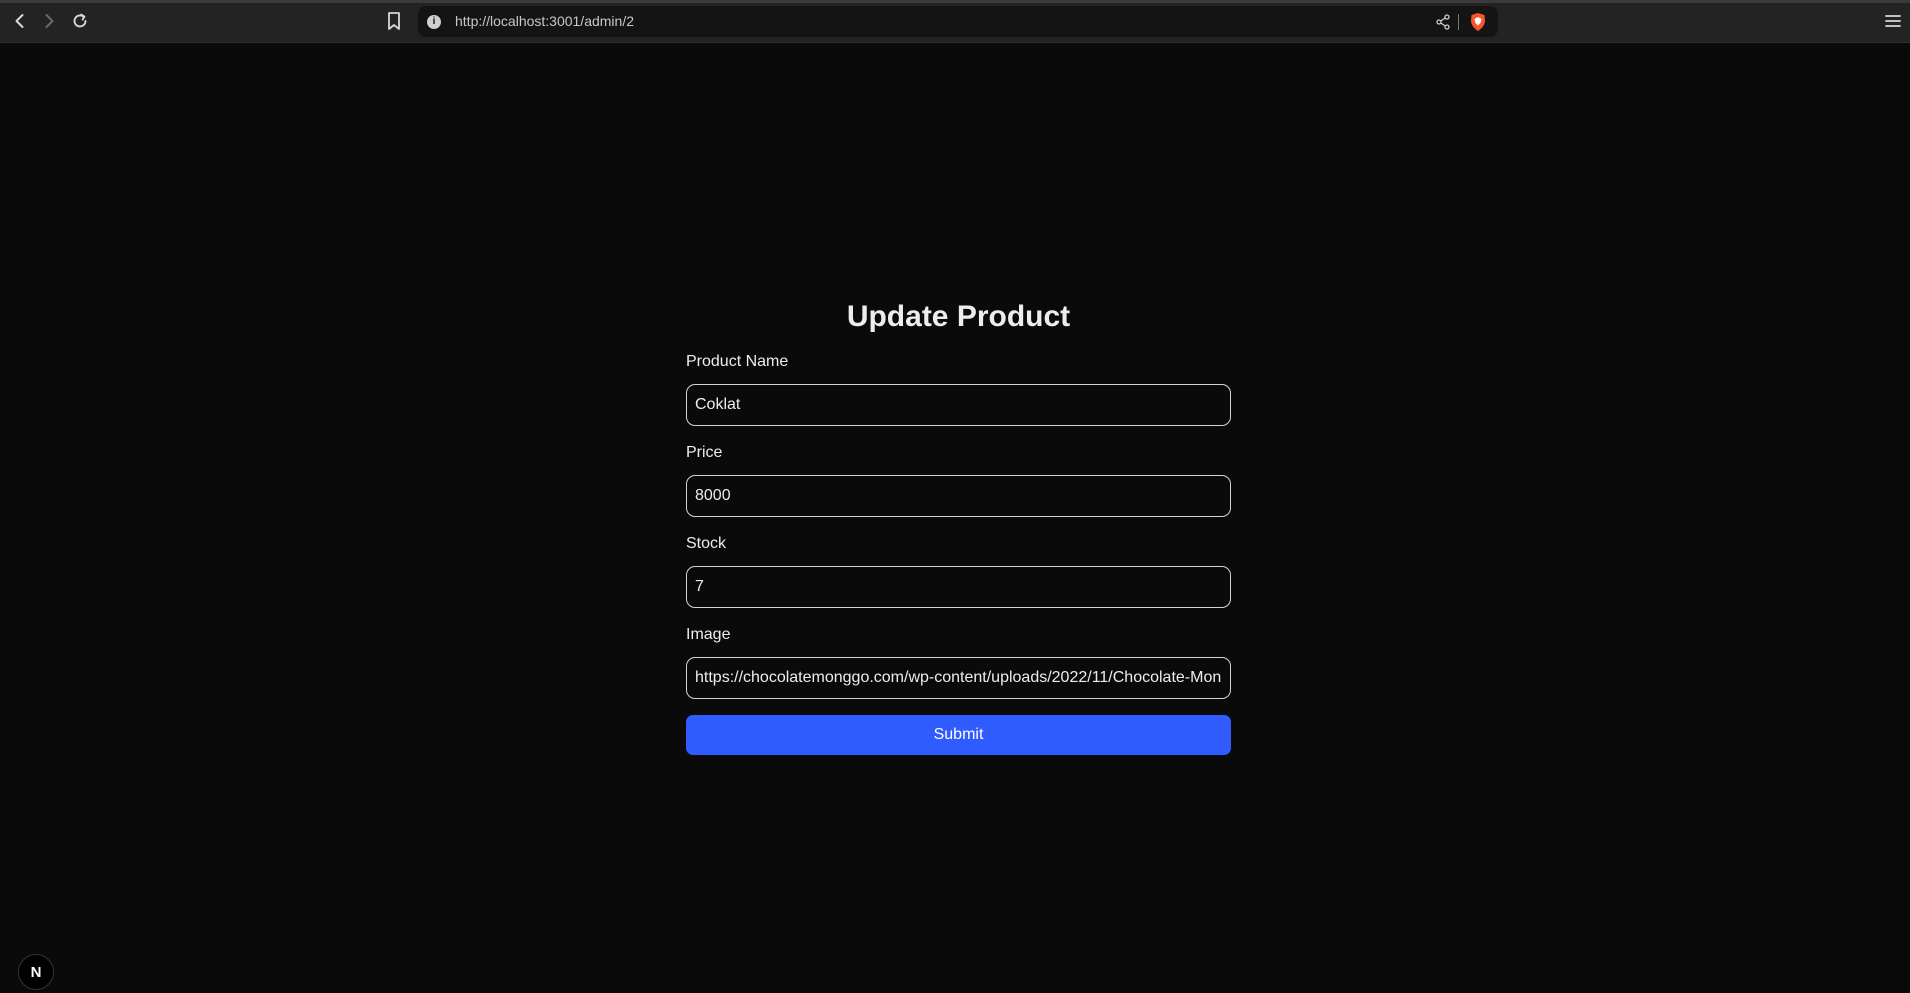 The width and height of the screenshot is (1910, 993). Describe the element at coordinates (708, 634) in the screenshot. I see `image-label: Image` at that location.